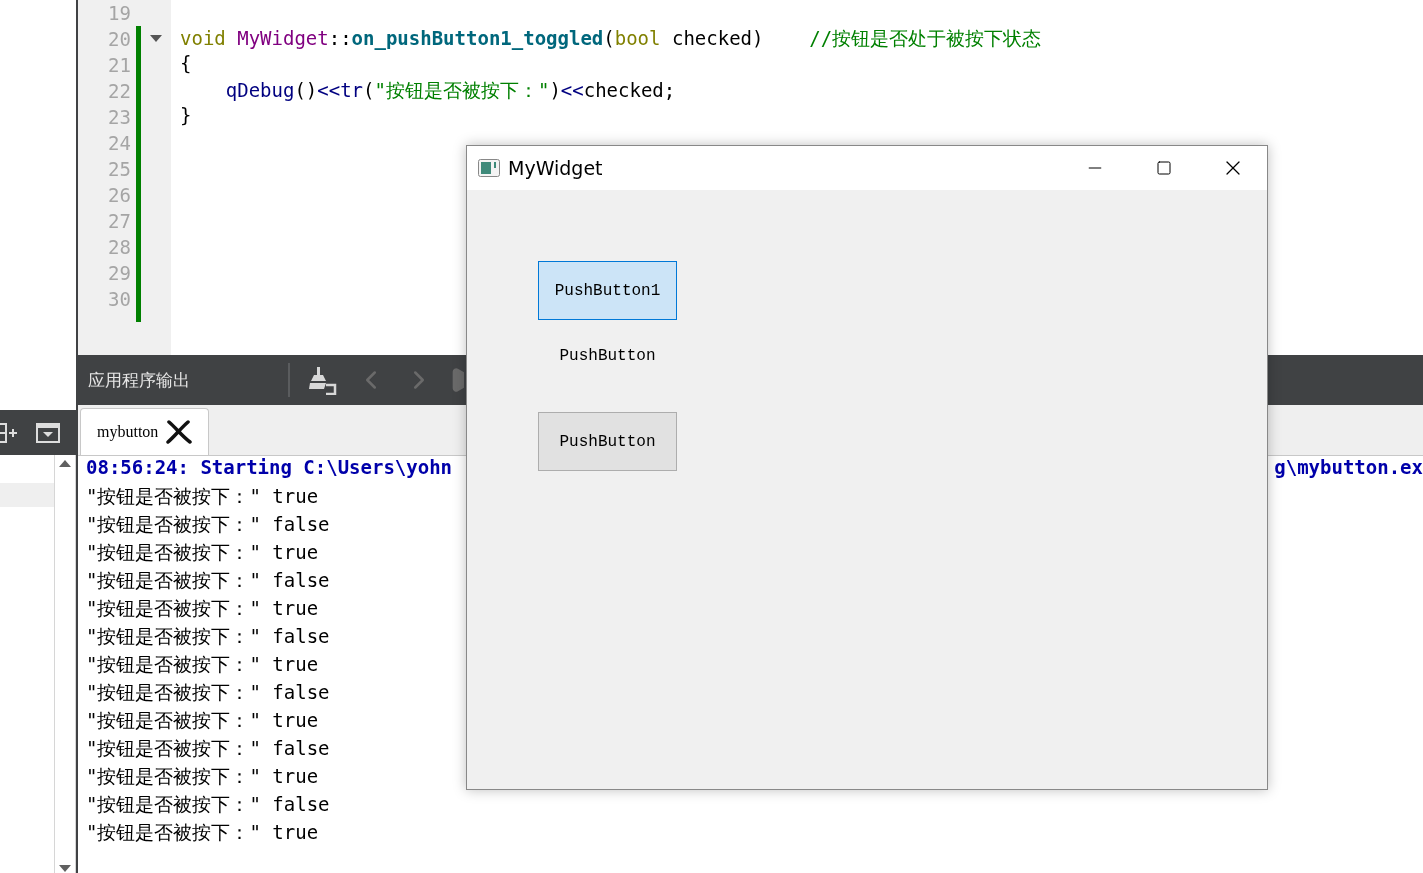 The image size is (1423, 873). I want to click on line-number: 20, so click(119, 39).